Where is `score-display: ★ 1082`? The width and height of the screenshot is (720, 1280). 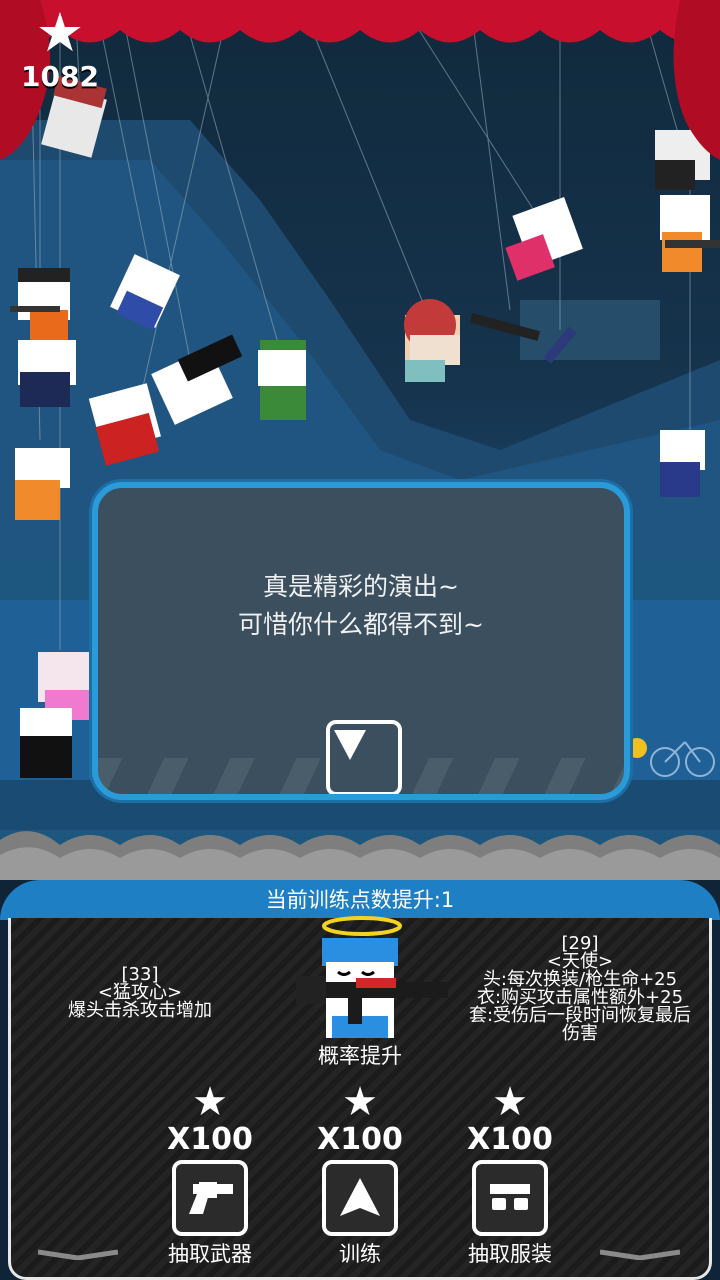
score-display: ★ 1082 is located at coordinates (60, 47).